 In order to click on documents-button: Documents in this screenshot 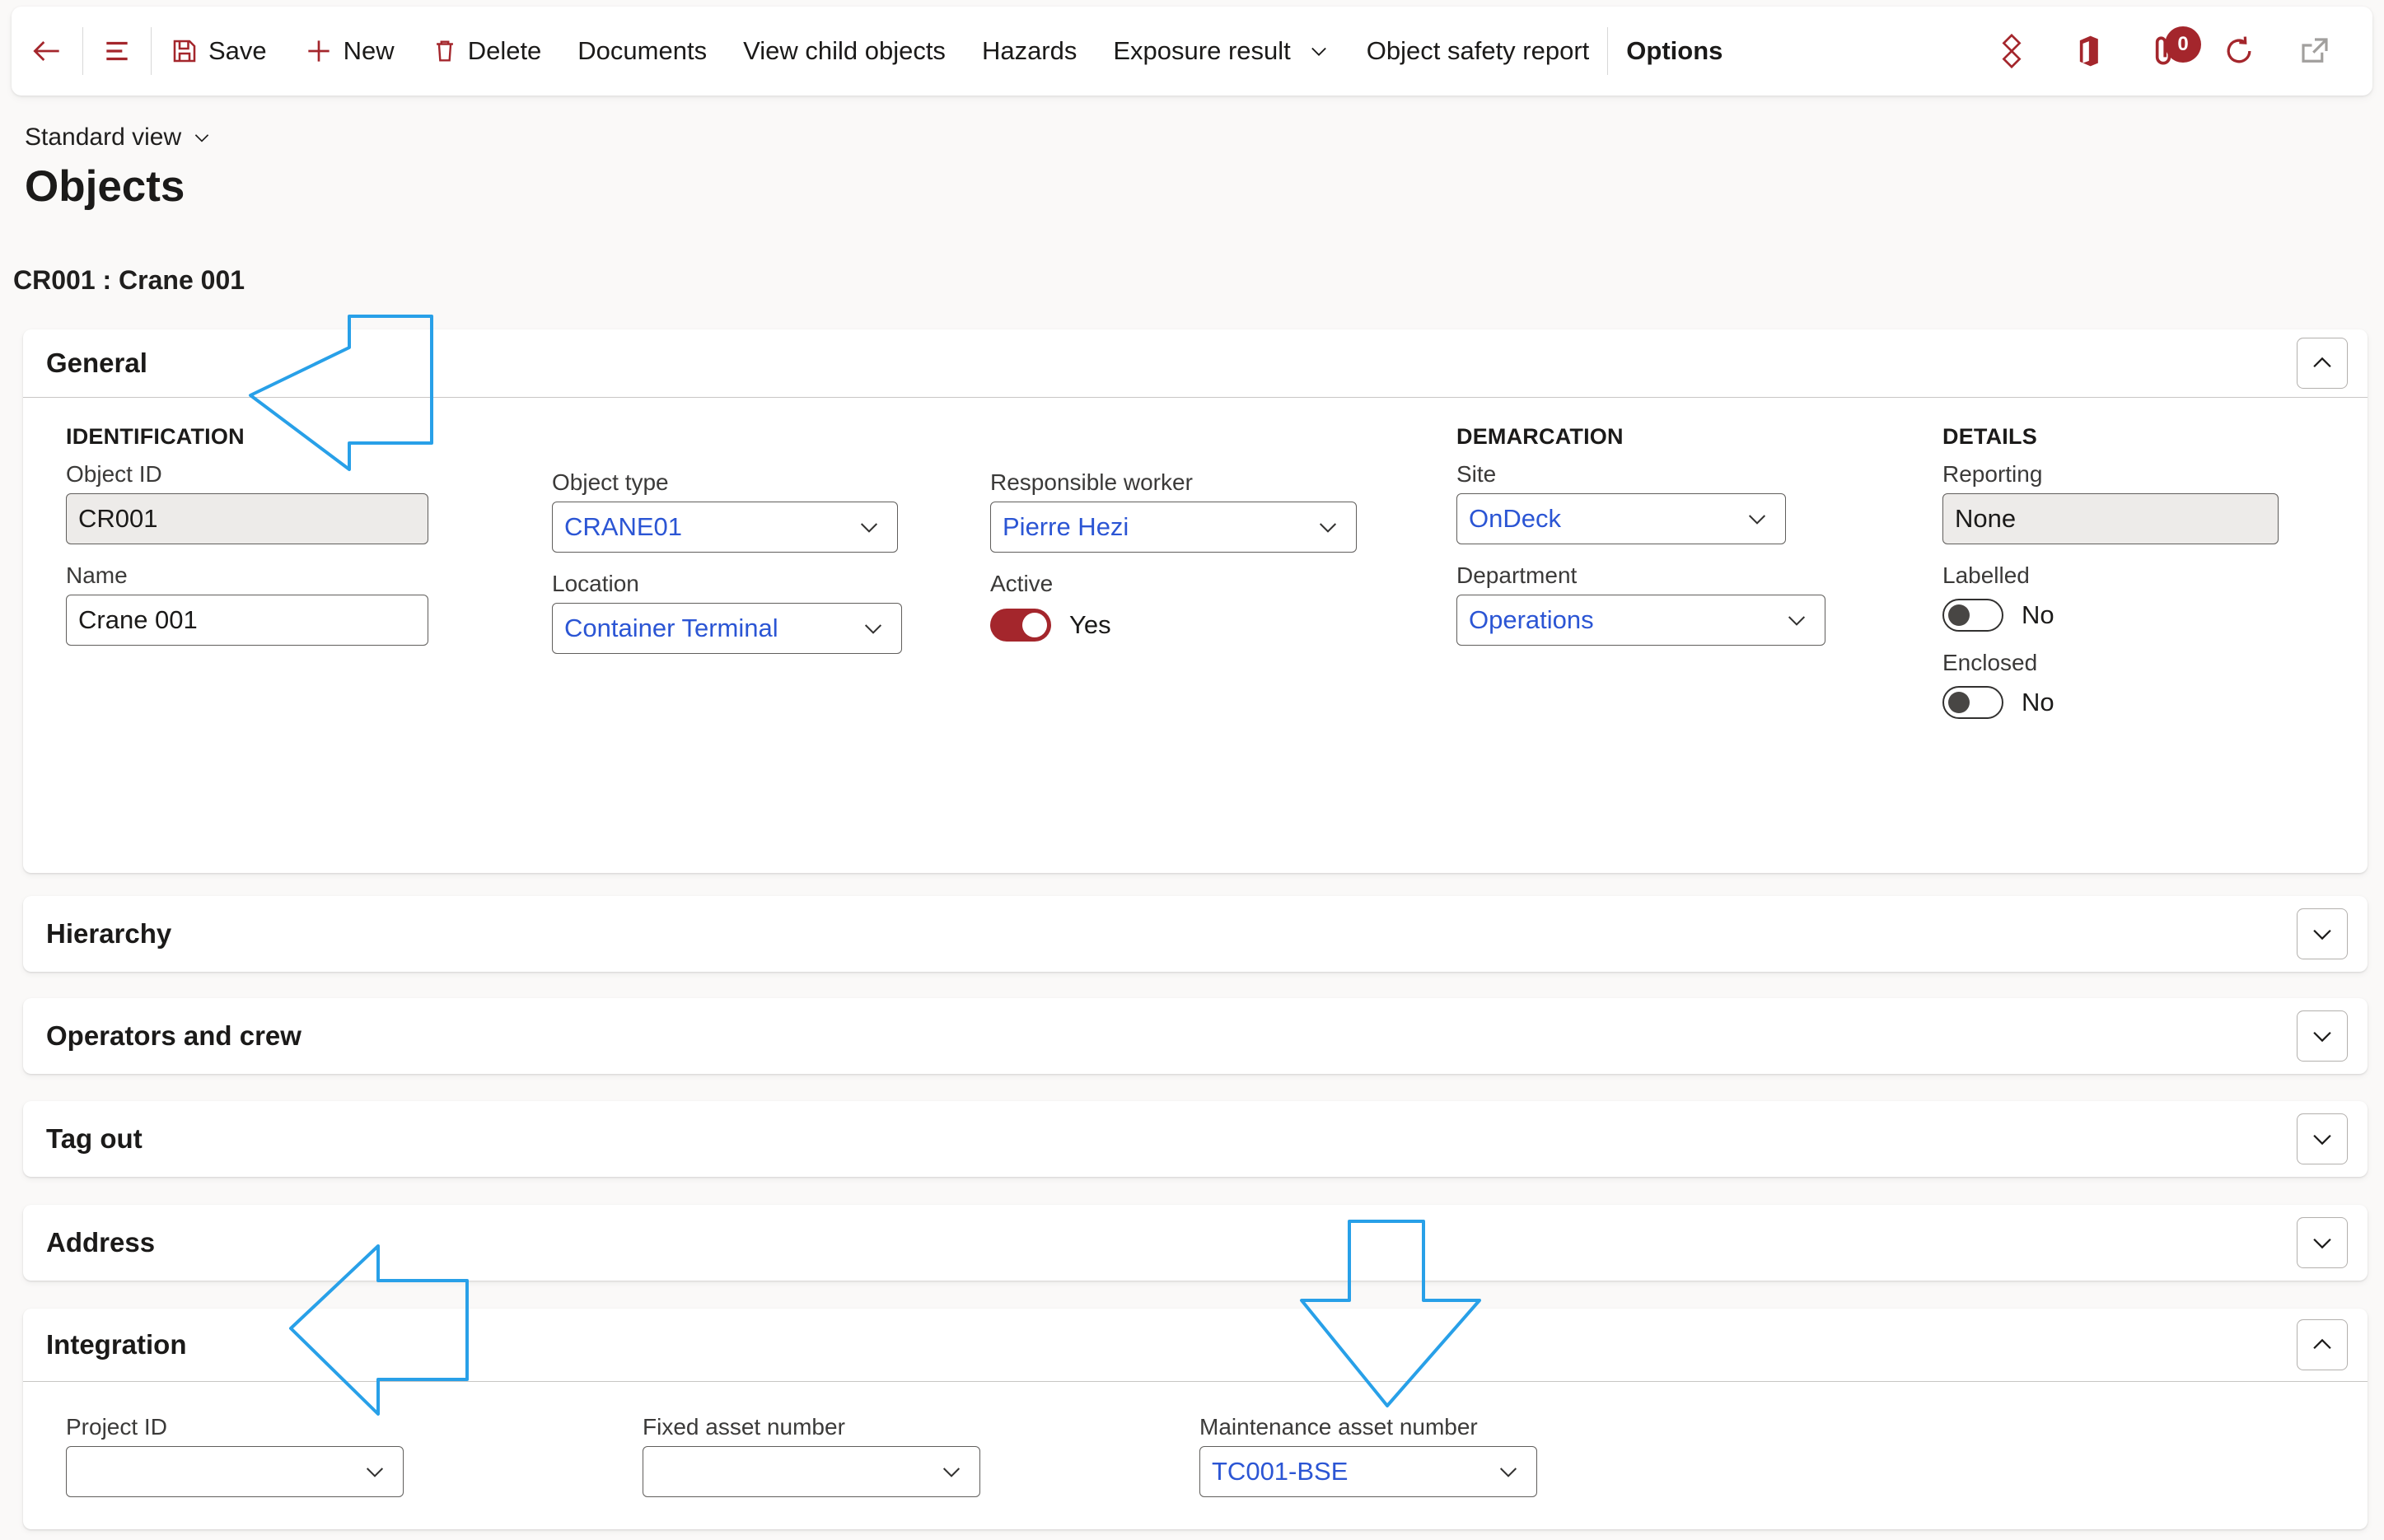, I will do `click(642, 51)`.